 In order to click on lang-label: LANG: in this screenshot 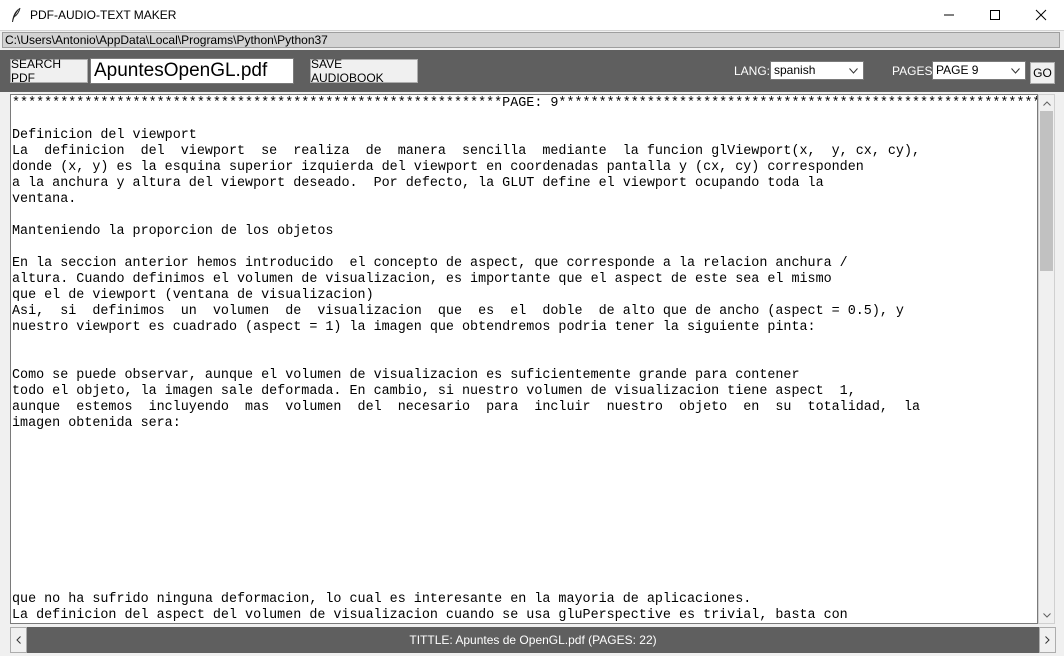, I will do `click(752, 71)`.